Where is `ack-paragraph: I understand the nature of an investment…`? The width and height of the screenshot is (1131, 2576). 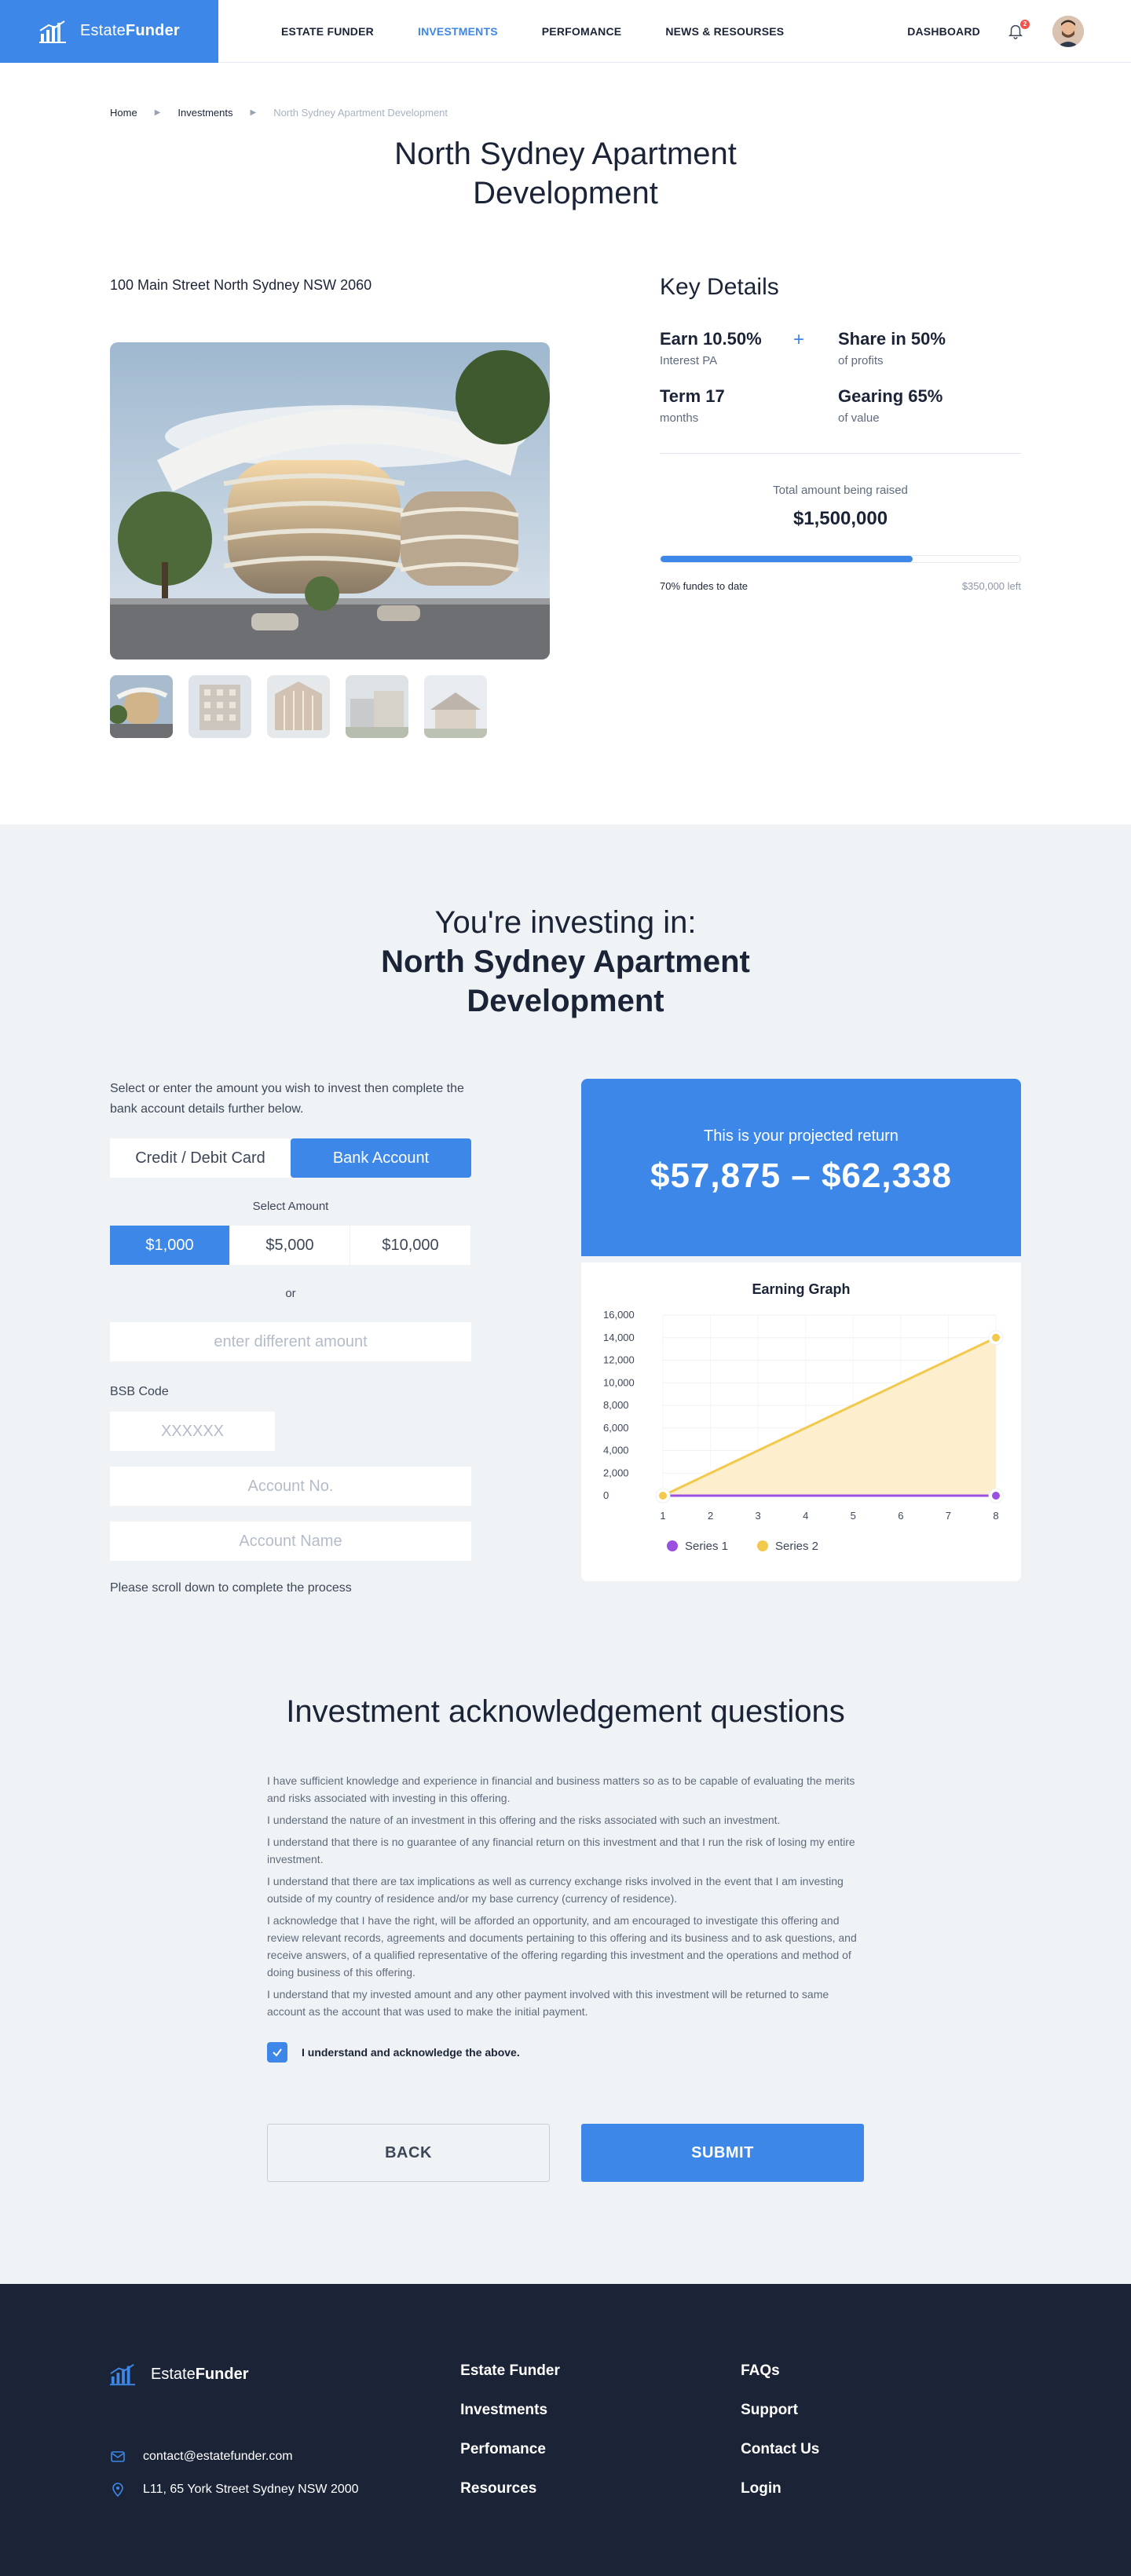 ack-paragraph: I understand the nature of an investment… is located at coordinates (524, 1820).